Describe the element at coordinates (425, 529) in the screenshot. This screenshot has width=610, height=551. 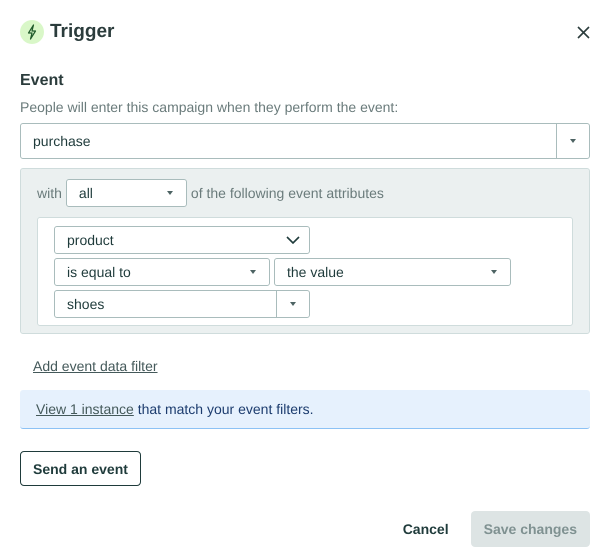
I see `cancel-button: Cancel` at that location.